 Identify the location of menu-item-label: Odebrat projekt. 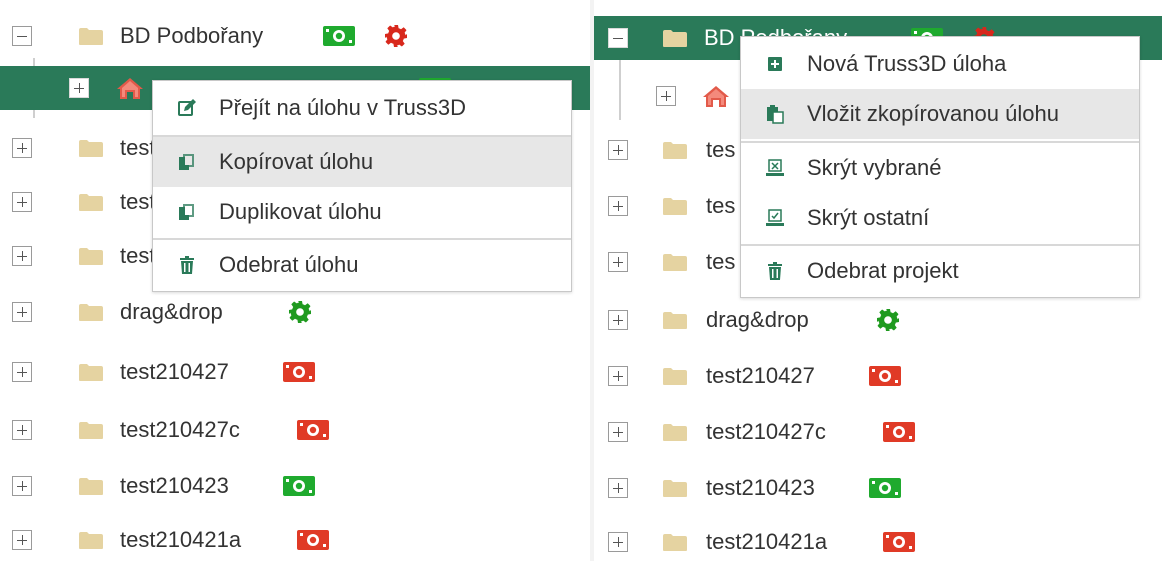
(883, 270).